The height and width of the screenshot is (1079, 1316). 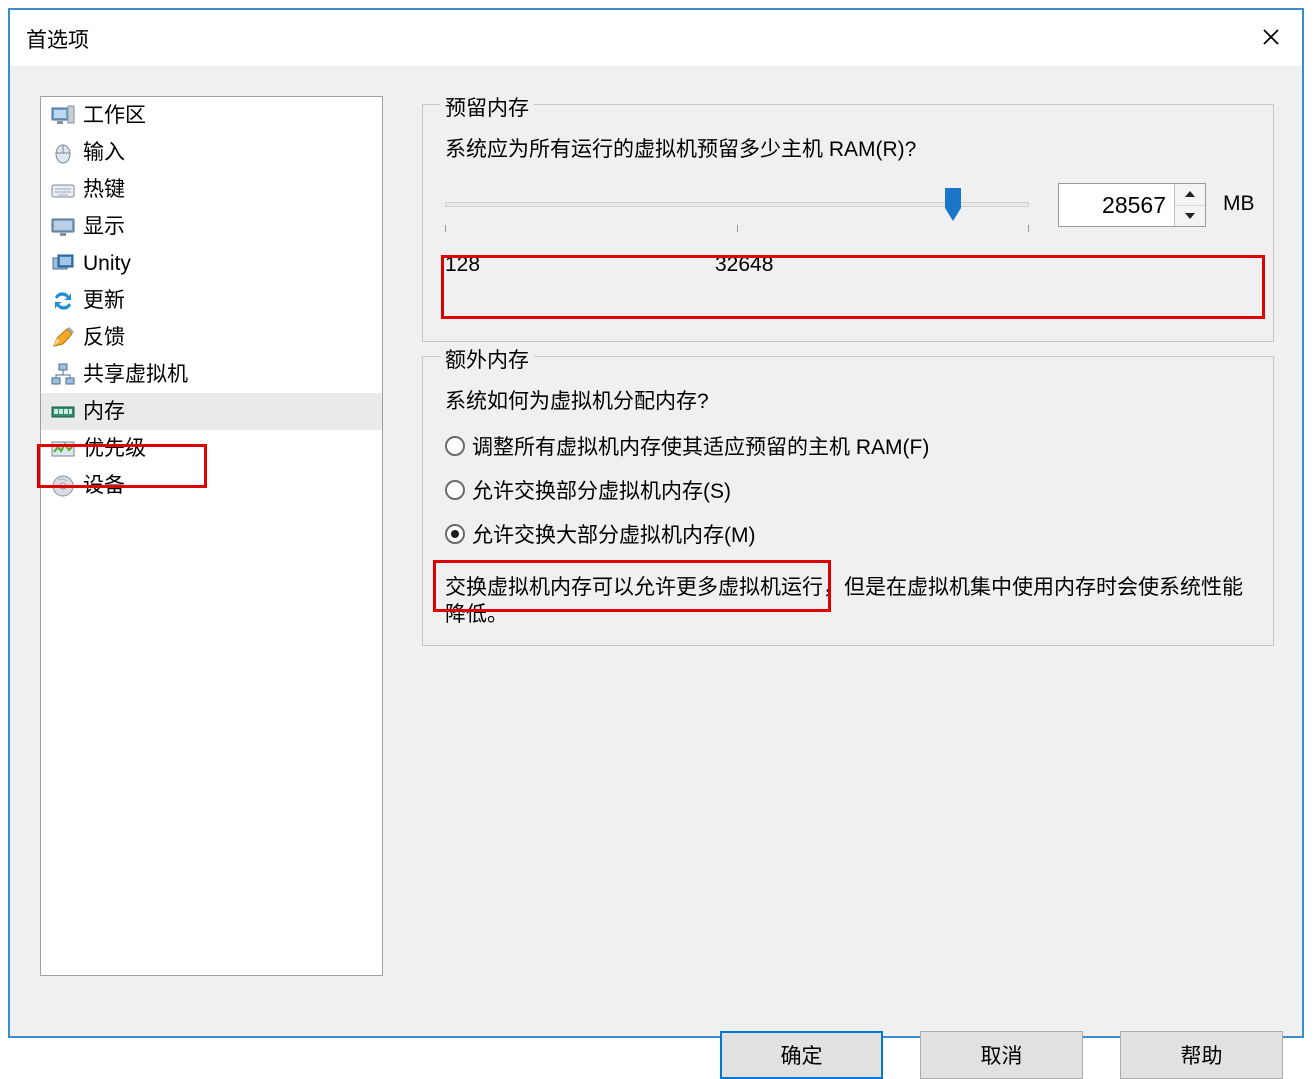 I want to click on keyboard-icon, so click(x=63, y=190).